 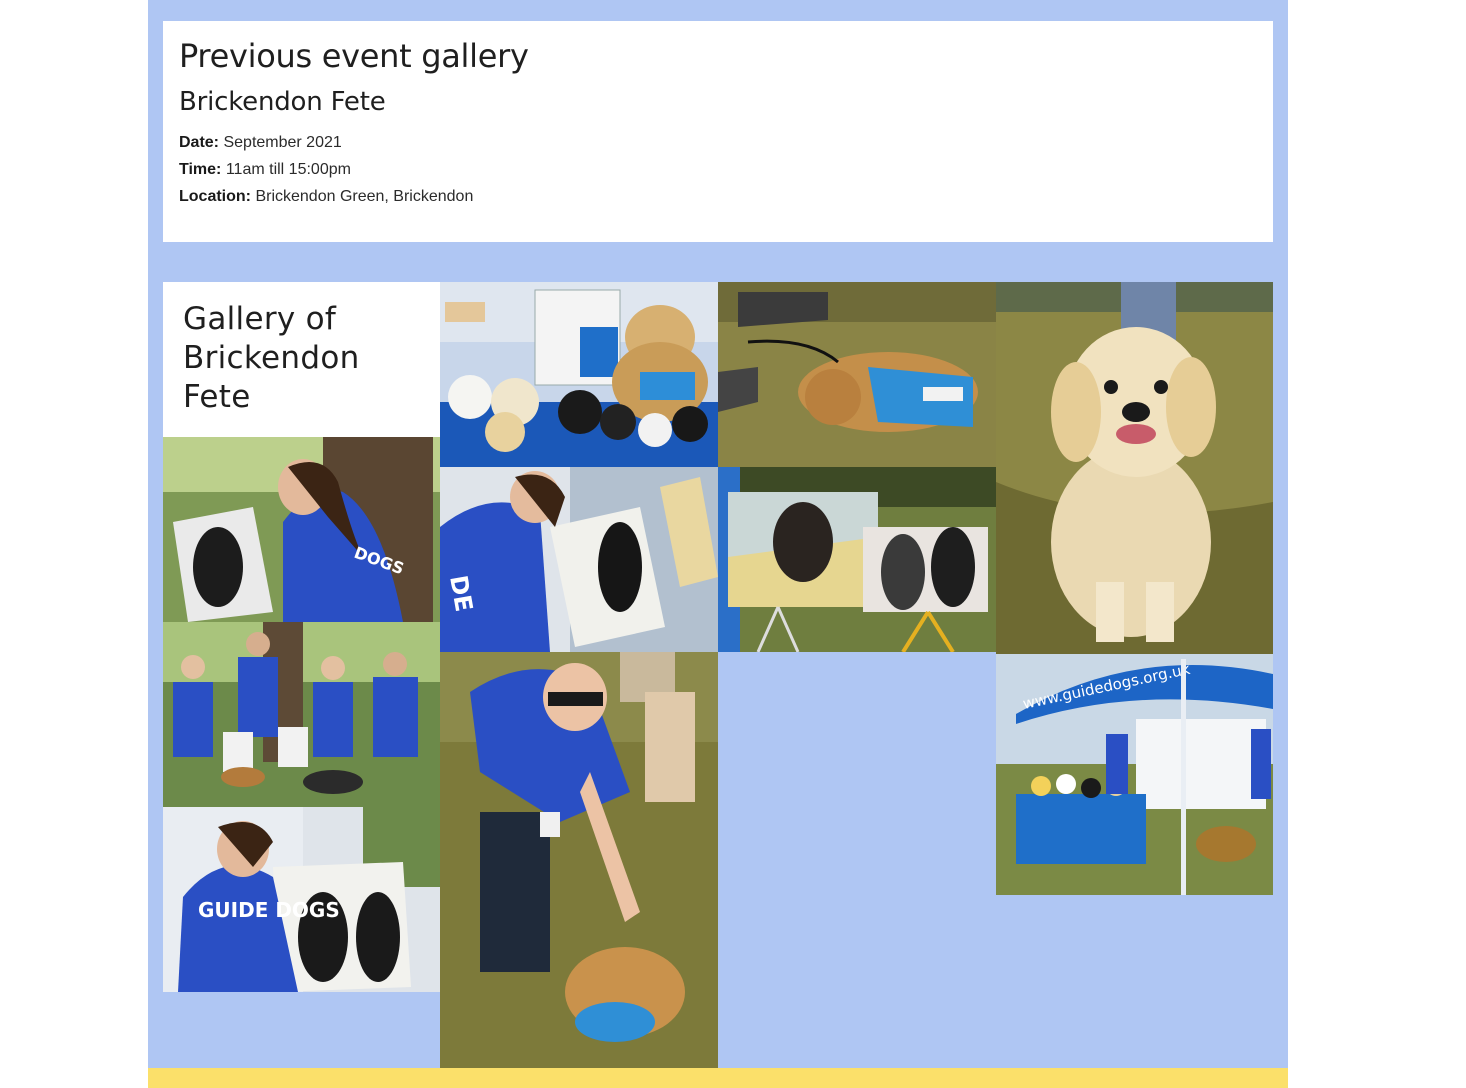 What do you see at coordinates (718, 142) in the screenshot?
I see `event-date-row: Date: September 2021` at bounding box center [718, 142].